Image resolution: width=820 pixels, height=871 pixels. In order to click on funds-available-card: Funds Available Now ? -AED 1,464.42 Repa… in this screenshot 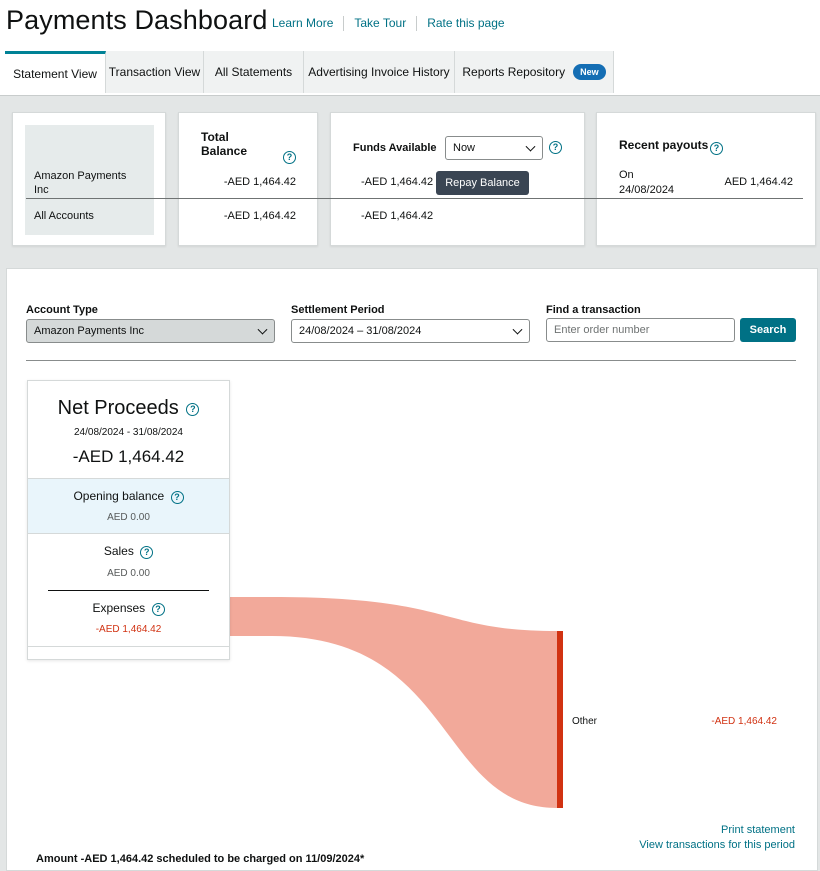, I will do `click(457, 179)`.